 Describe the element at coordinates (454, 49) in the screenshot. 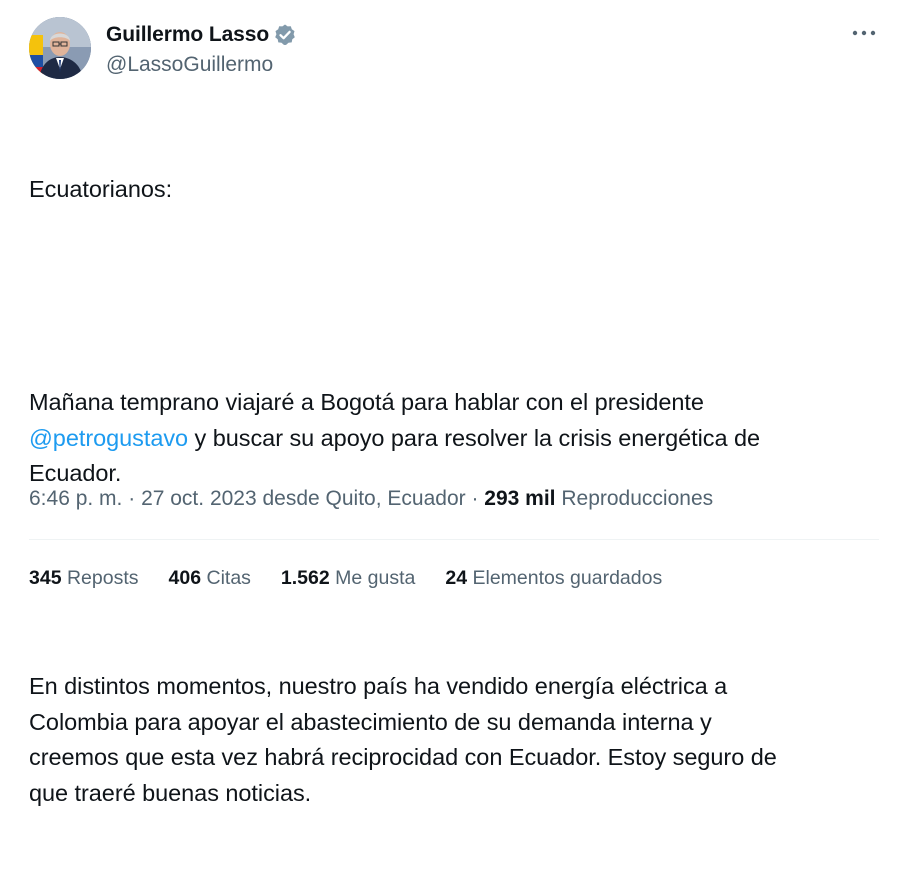

I see `tweet-header: Guillermo Lasso @LassoGuillermo` at that location.